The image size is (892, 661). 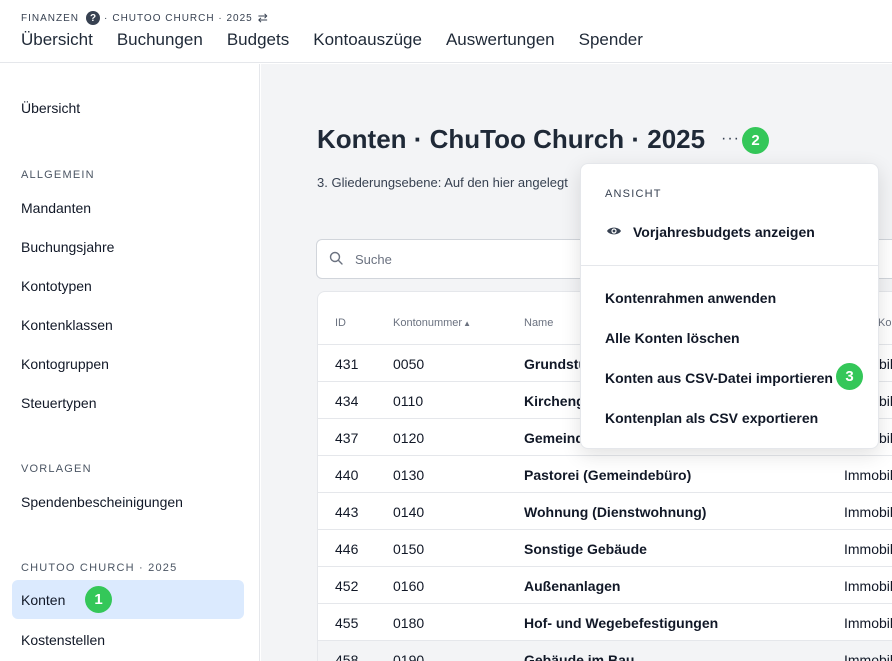 What do you see at coordinates (43, 600) in the screenshot?
I see `sidebar-item-konten-label: Konten` at bounding box center [43, 600].